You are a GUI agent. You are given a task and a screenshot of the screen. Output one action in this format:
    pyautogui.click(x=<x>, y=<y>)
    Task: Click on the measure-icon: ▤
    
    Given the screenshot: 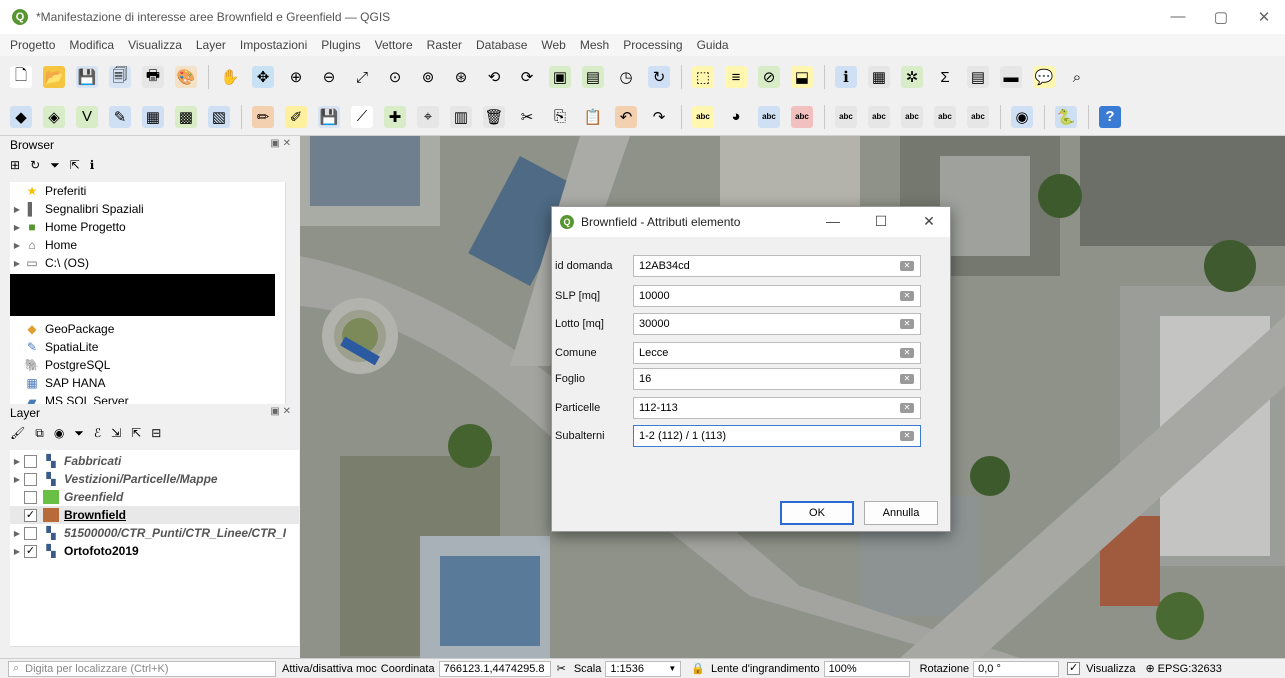 What is the action you would take?
    pyautogui.click(x=978, y=77)
    